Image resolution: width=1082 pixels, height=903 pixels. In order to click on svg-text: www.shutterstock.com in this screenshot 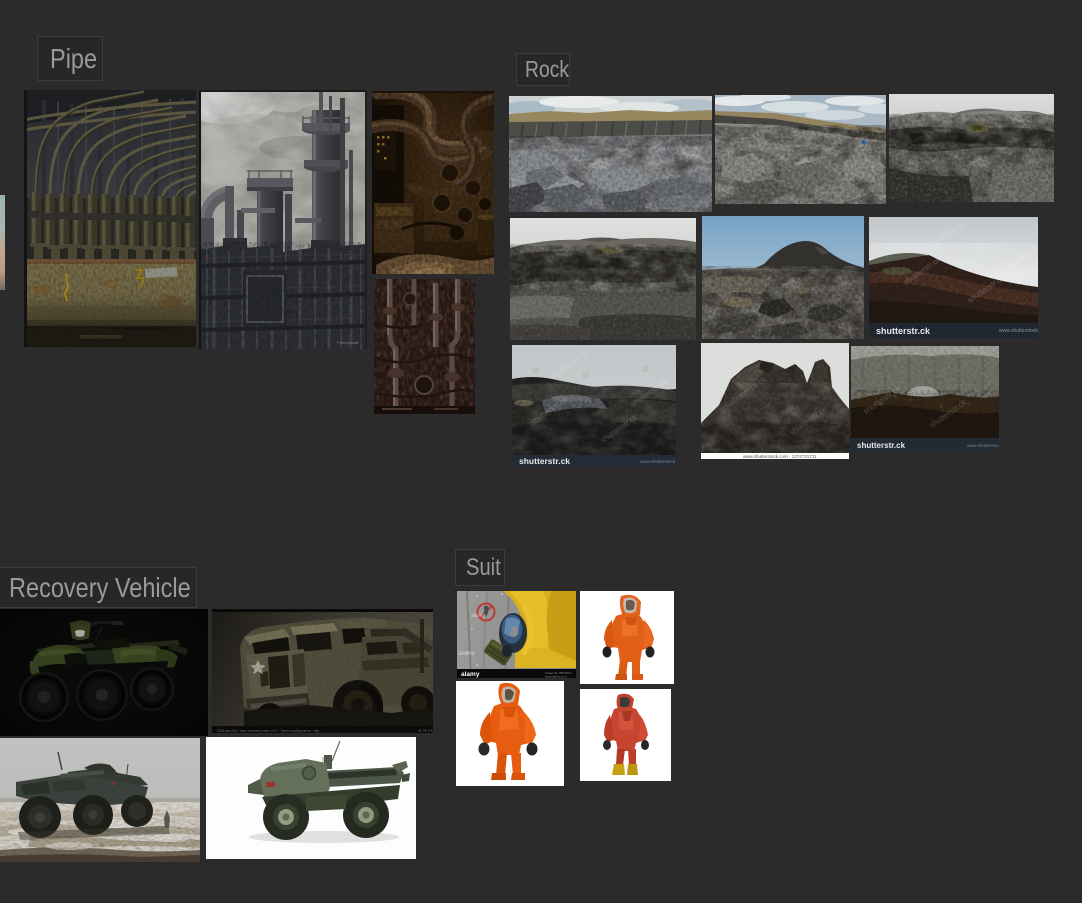, I will do `click(1018, 331)`.